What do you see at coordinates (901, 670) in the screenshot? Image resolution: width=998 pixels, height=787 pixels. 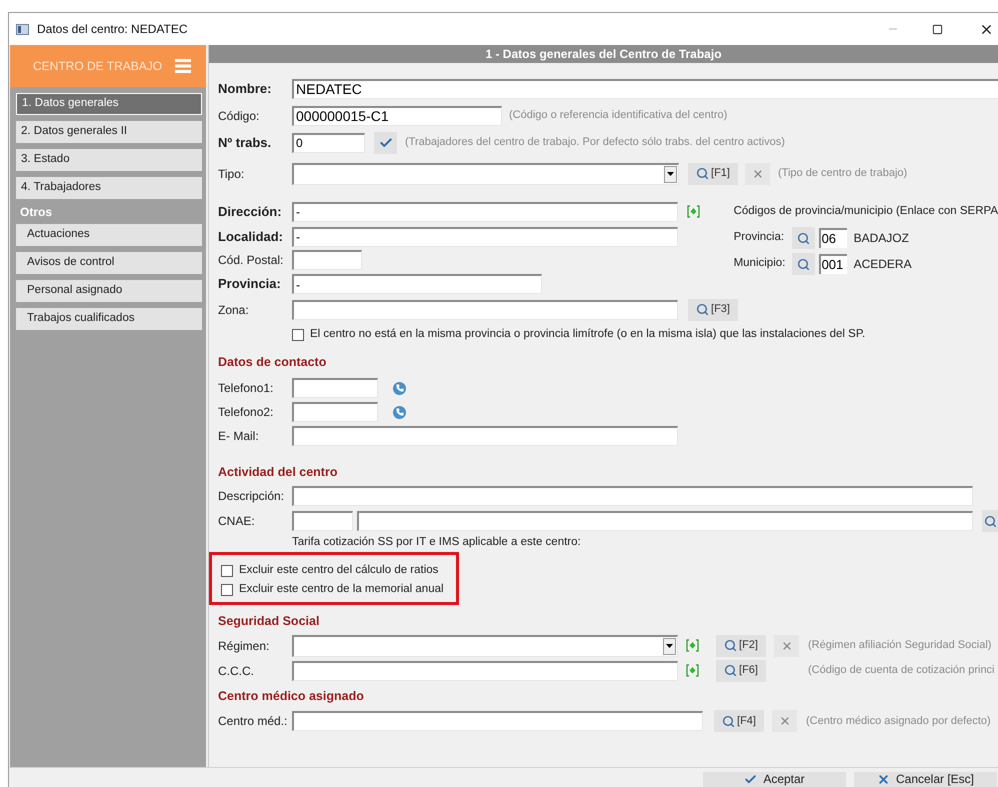 I see `field-hint: (Código de cuenta de cotización princi` at bounding box center [901, 670].